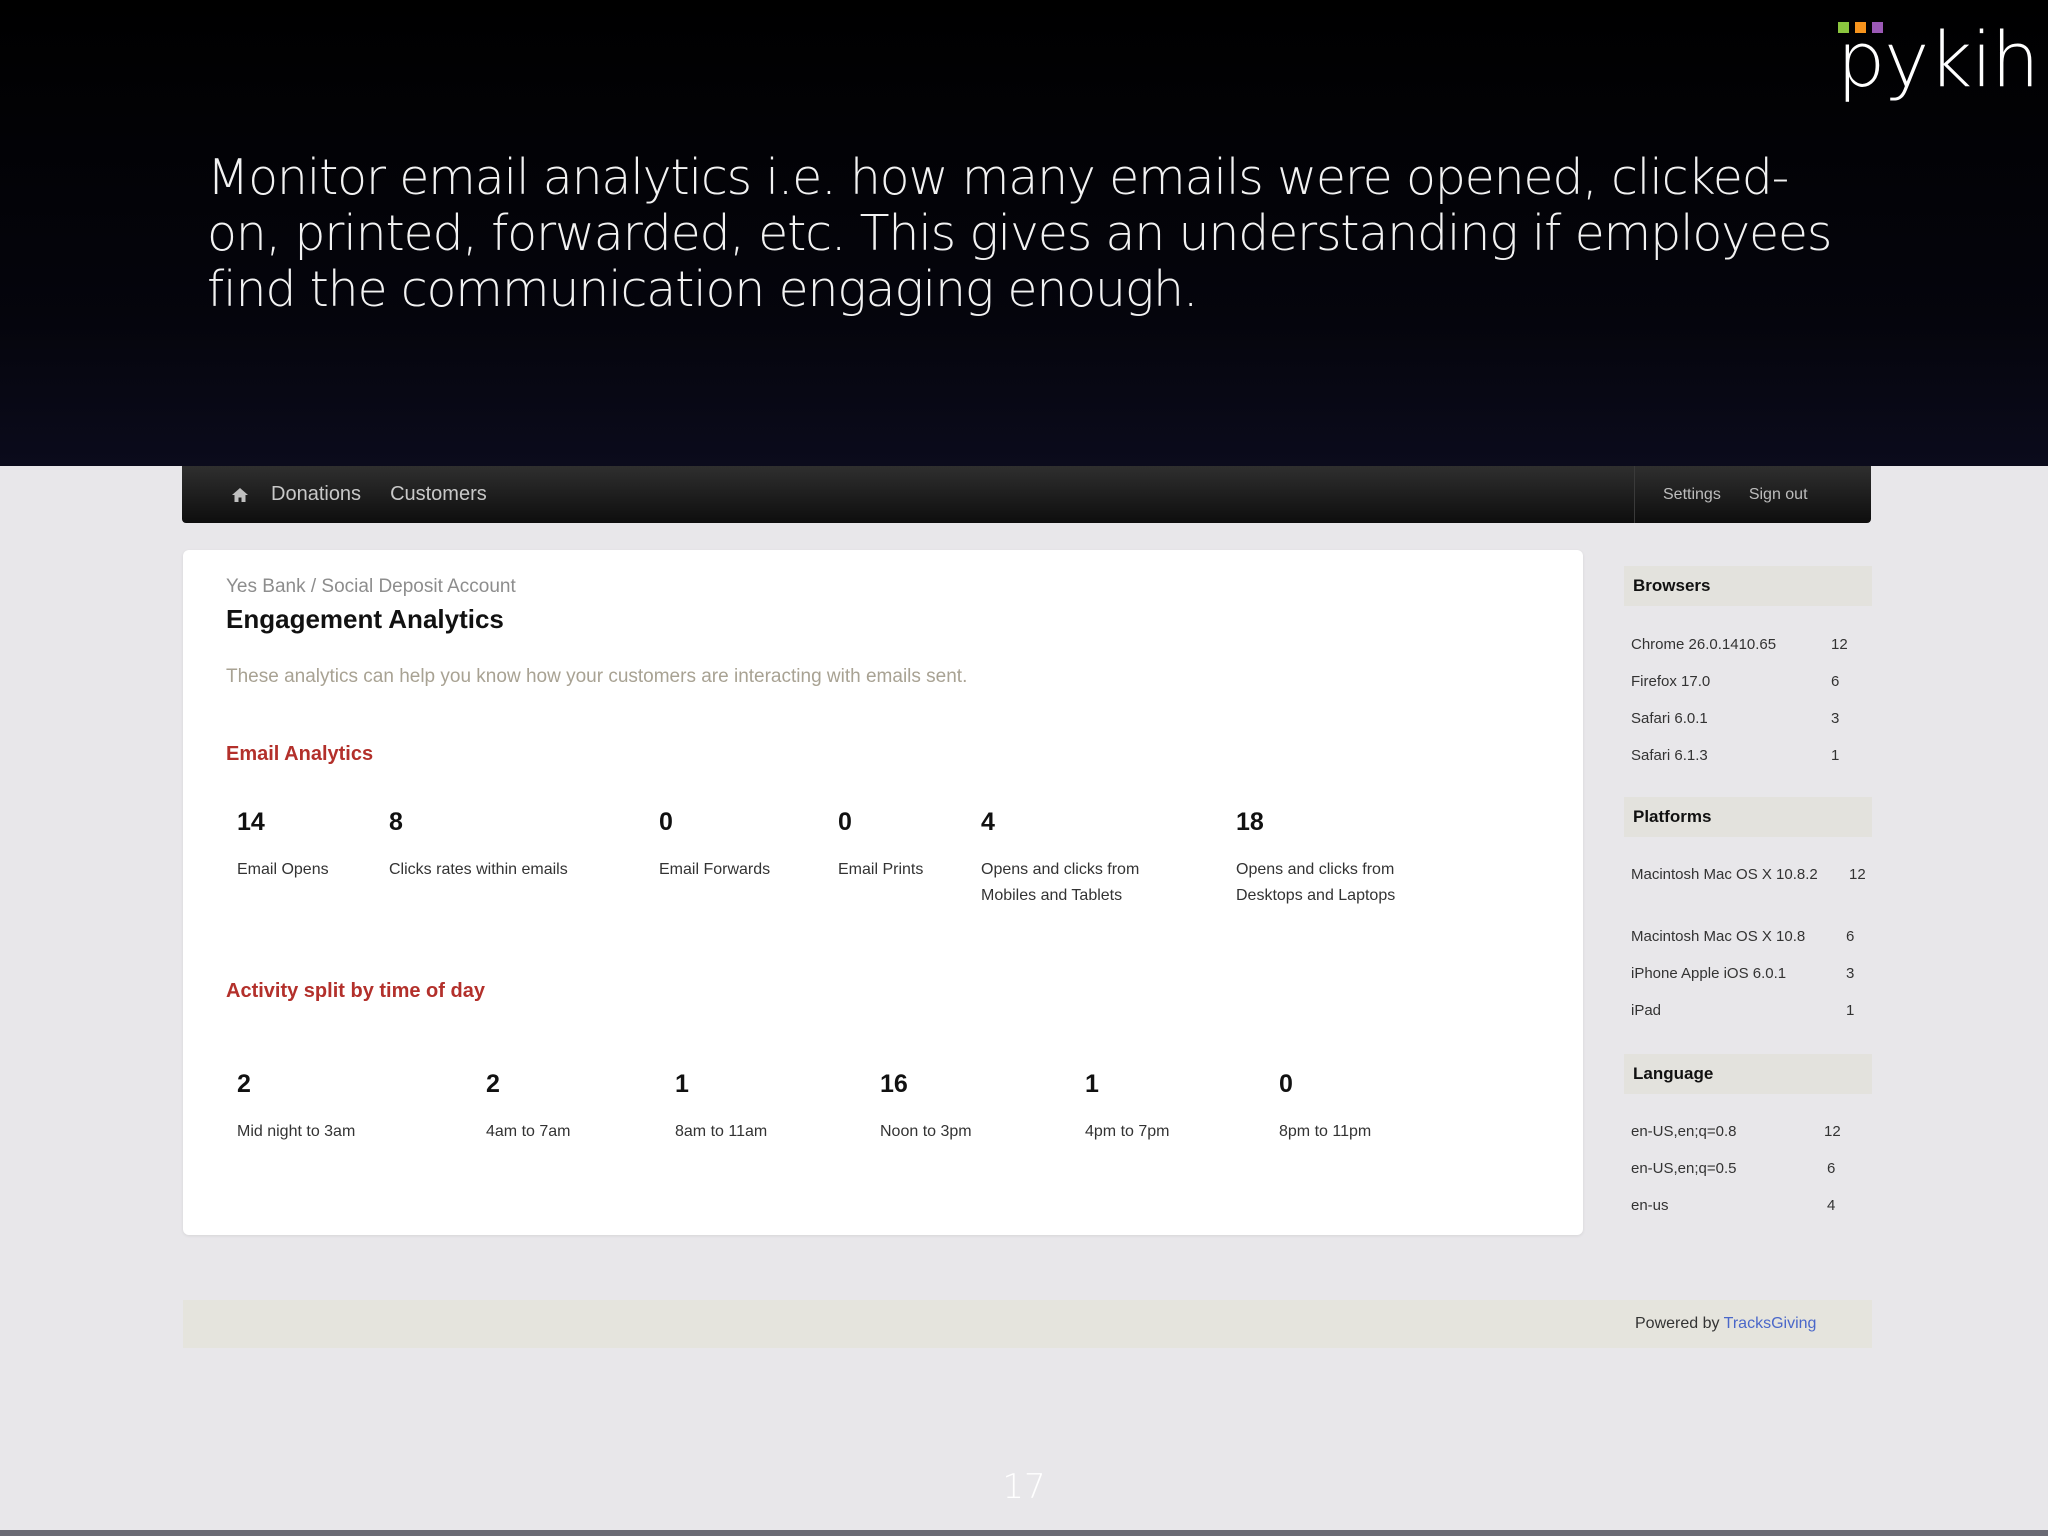  I want to click on language-name: en-us, so click(1650, 1205).